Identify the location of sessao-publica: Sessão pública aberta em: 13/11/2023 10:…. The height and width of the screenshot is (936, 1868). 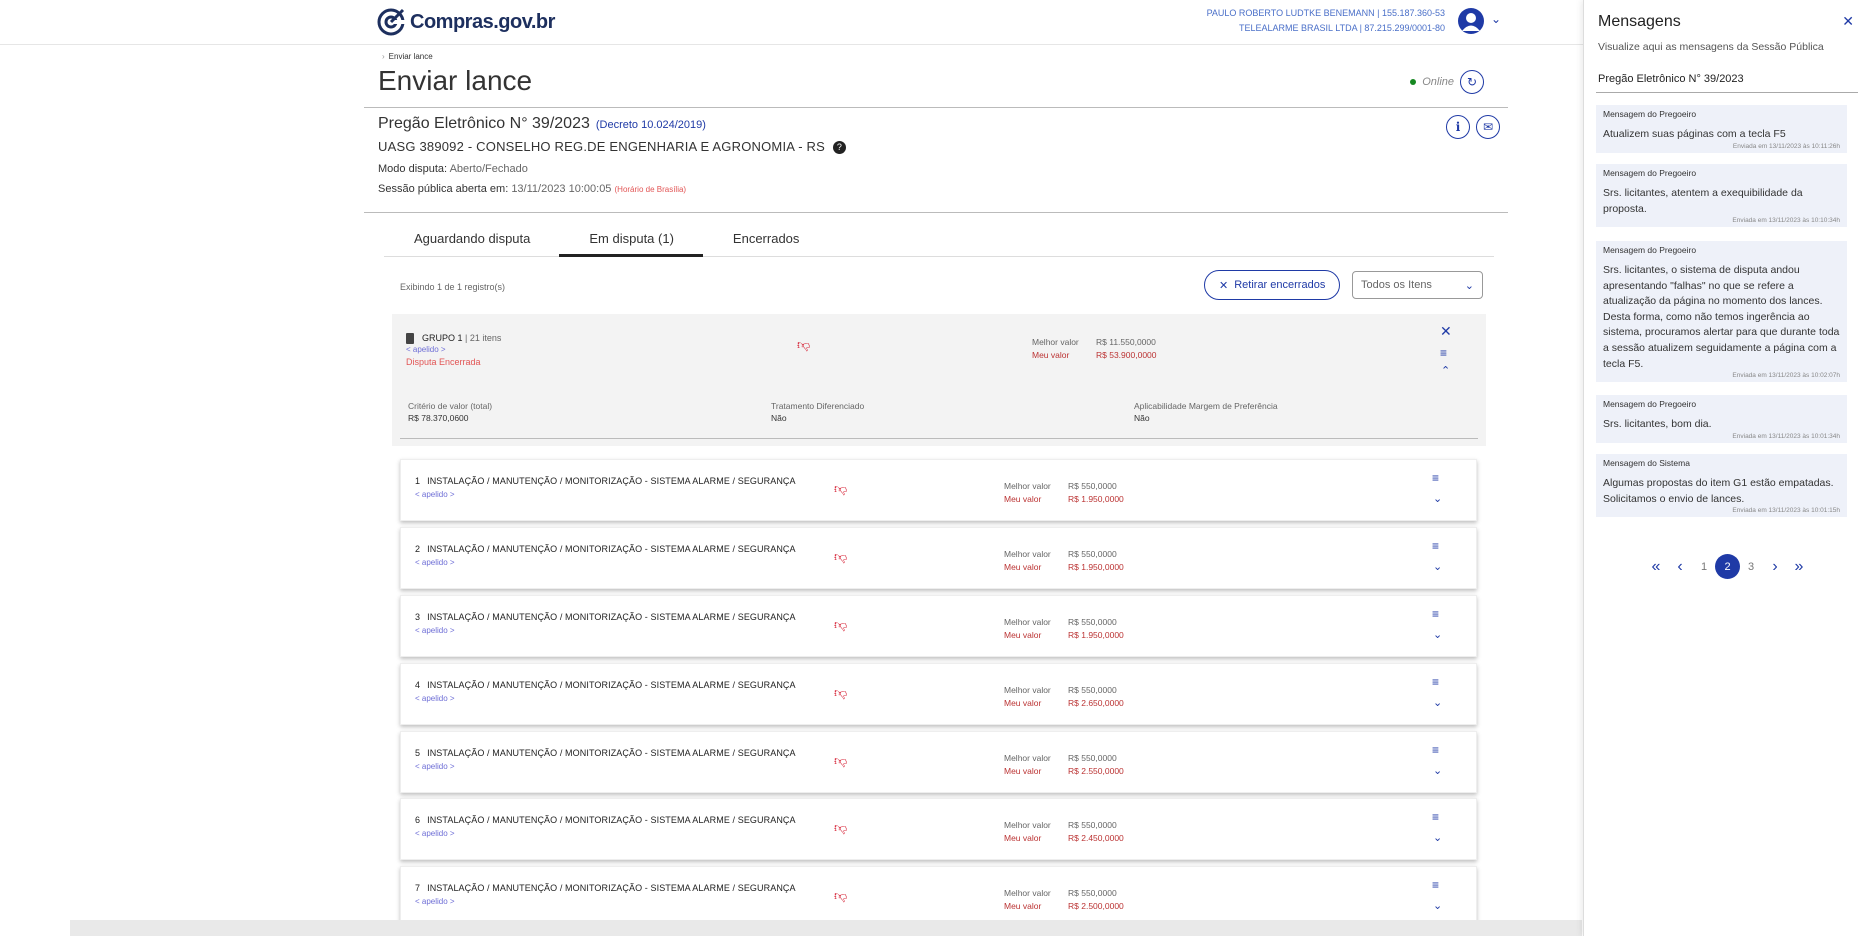
(612, 189).